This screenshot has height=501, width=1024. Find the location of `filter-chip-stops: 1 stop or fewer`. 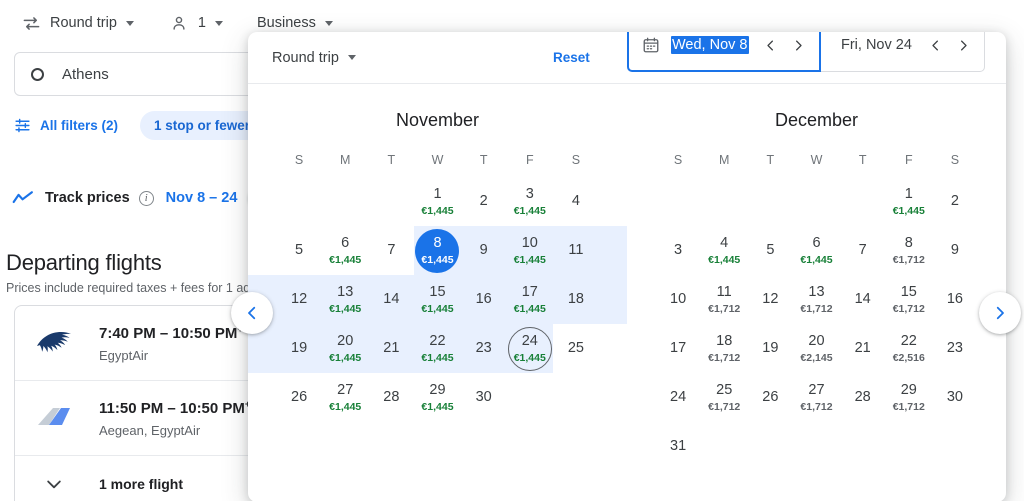

filter-chip-stops: 1 stop or fewer is located at coordinates (202, 125).